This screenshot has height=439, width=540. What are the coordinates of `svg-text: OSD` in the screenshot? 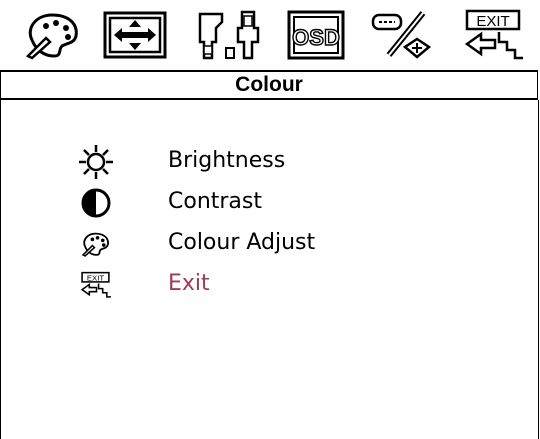 It's located at (316, 37).